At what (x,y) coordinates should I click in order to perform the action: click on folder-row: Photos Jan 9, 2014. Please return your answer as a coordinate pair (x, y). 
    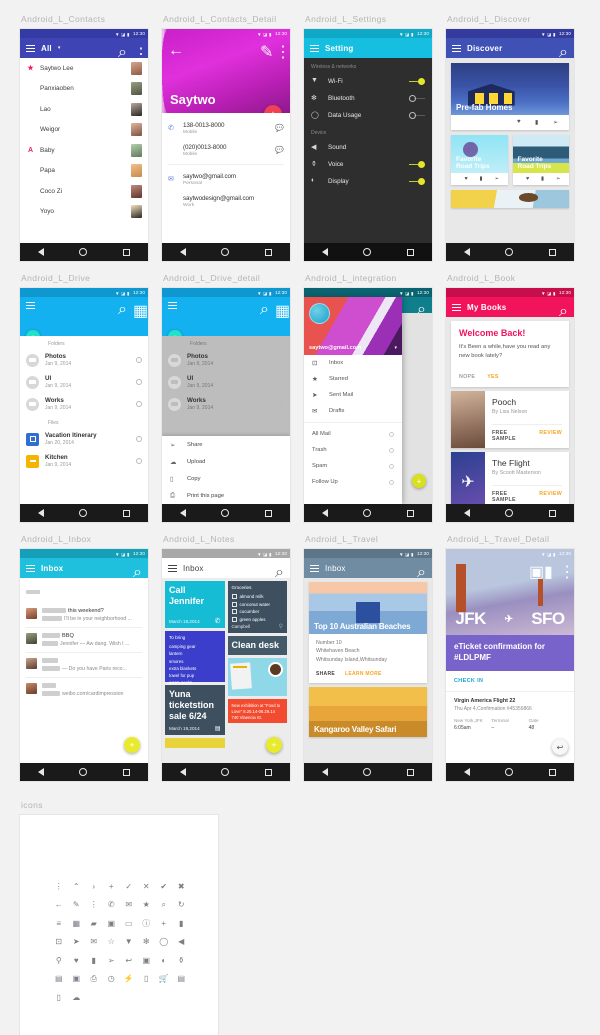
    Looking at the image, I should click on (84, 360).